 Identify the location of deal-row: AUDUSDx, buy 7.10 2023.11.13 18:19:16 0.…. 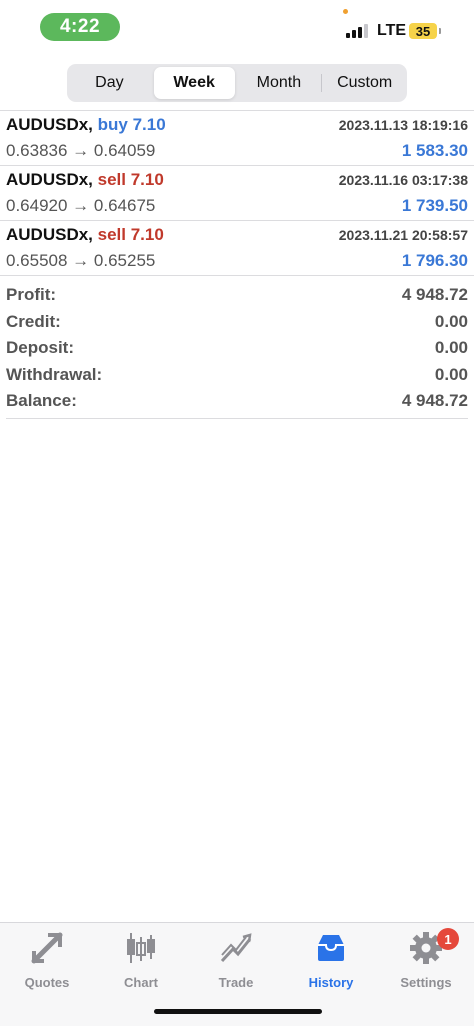
(237, 138).